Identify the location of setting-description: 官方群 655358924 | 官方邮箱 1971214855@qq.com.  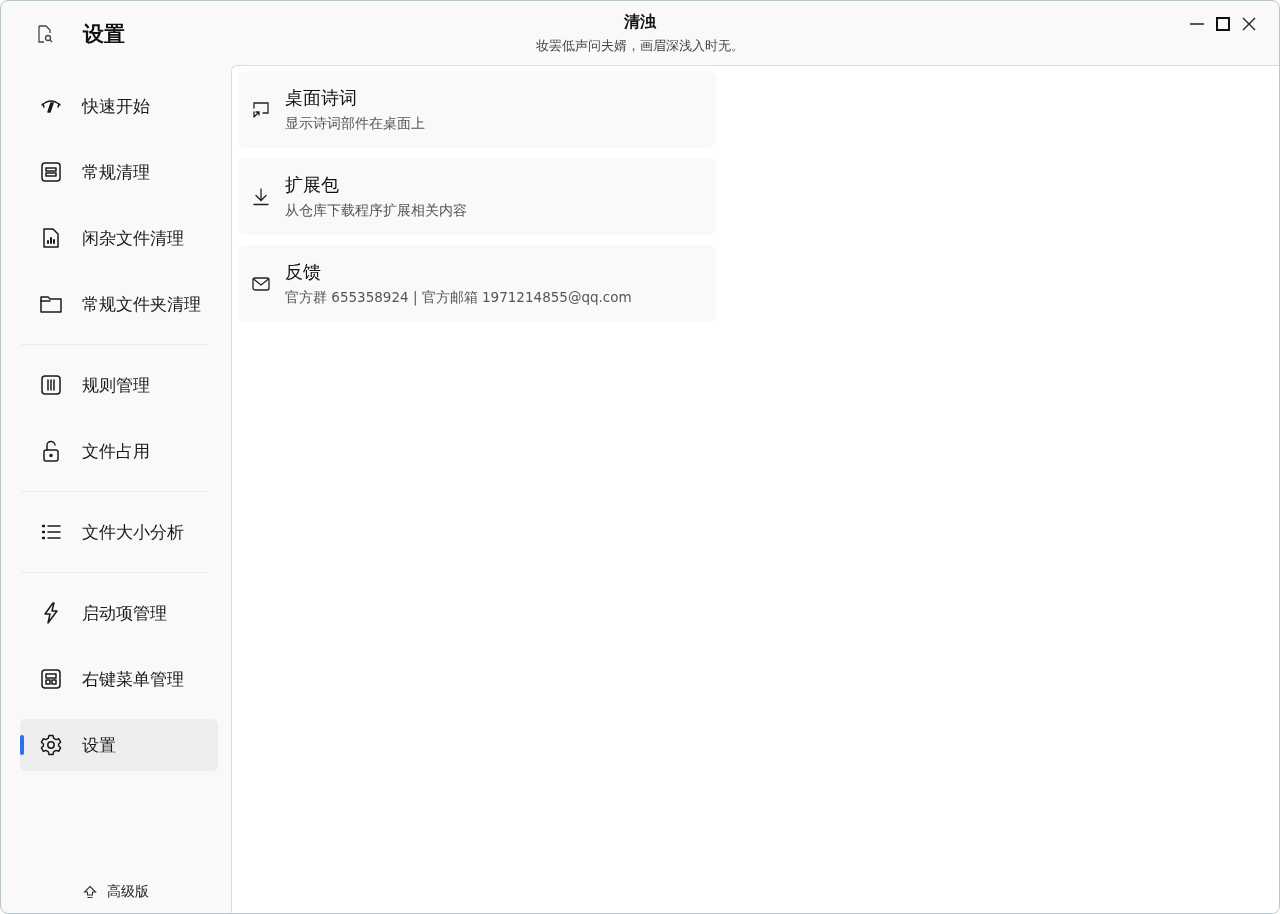
(458, 298).